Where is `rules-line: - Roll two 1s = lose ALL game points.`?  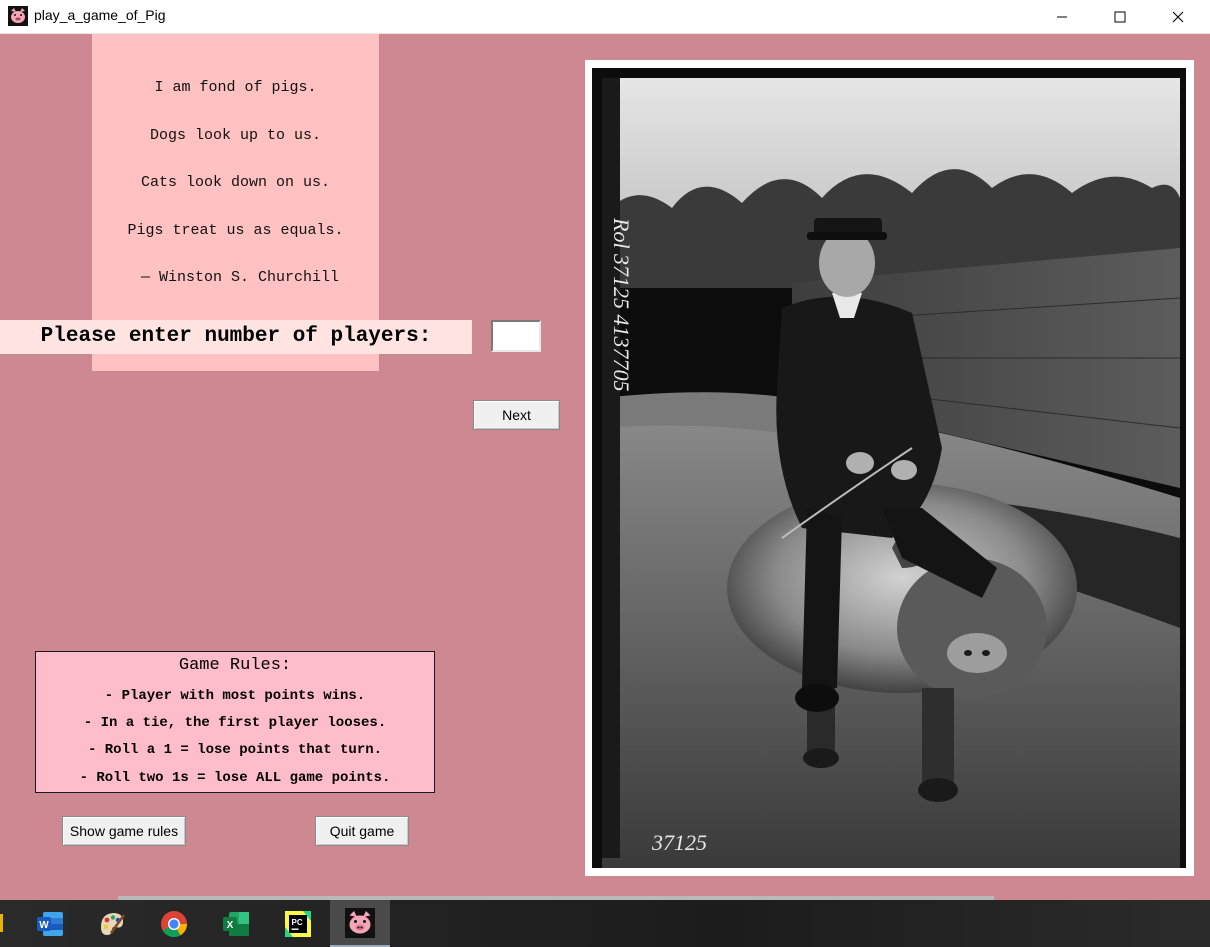
rules-line: - Roll two 1s = lose ALL game points. is located at coordinates (235, 778).